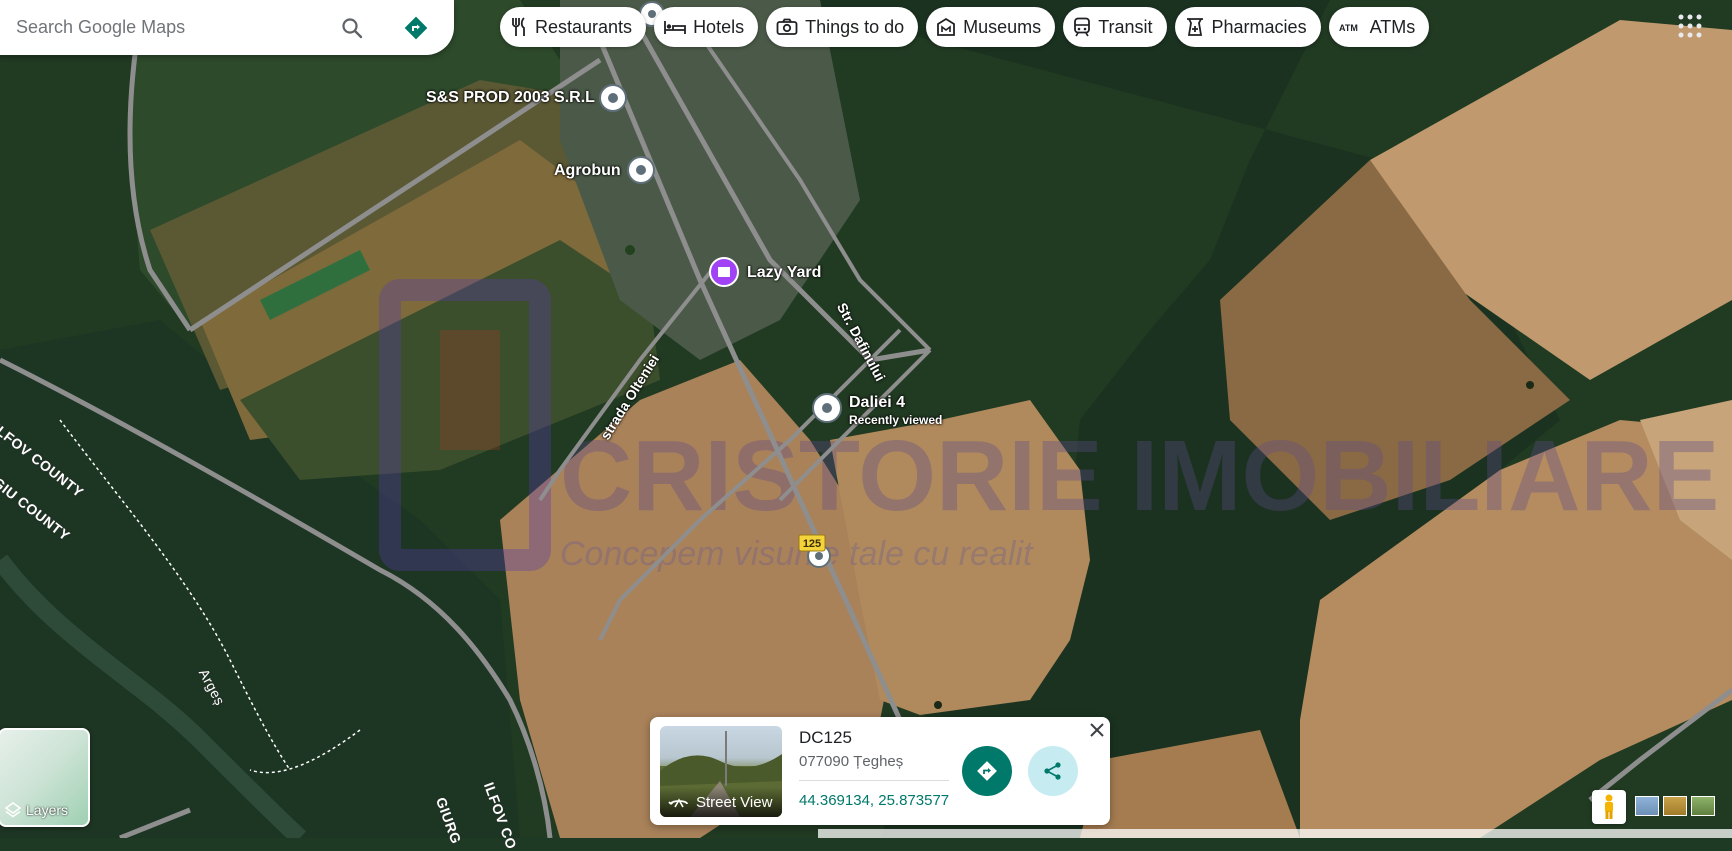 This screenshot has width=1732, height=851. I want to click on chip-things-to-do: Things to do, so click(842, 27).